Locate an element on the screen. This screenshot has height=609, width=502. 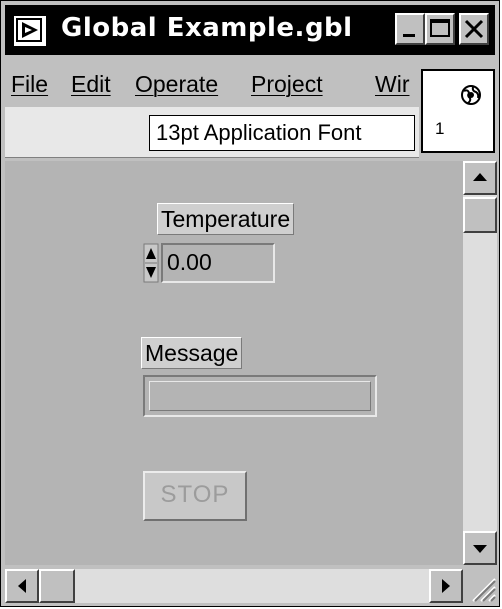
arrow-down-icon is located at coordinates (480, 549).